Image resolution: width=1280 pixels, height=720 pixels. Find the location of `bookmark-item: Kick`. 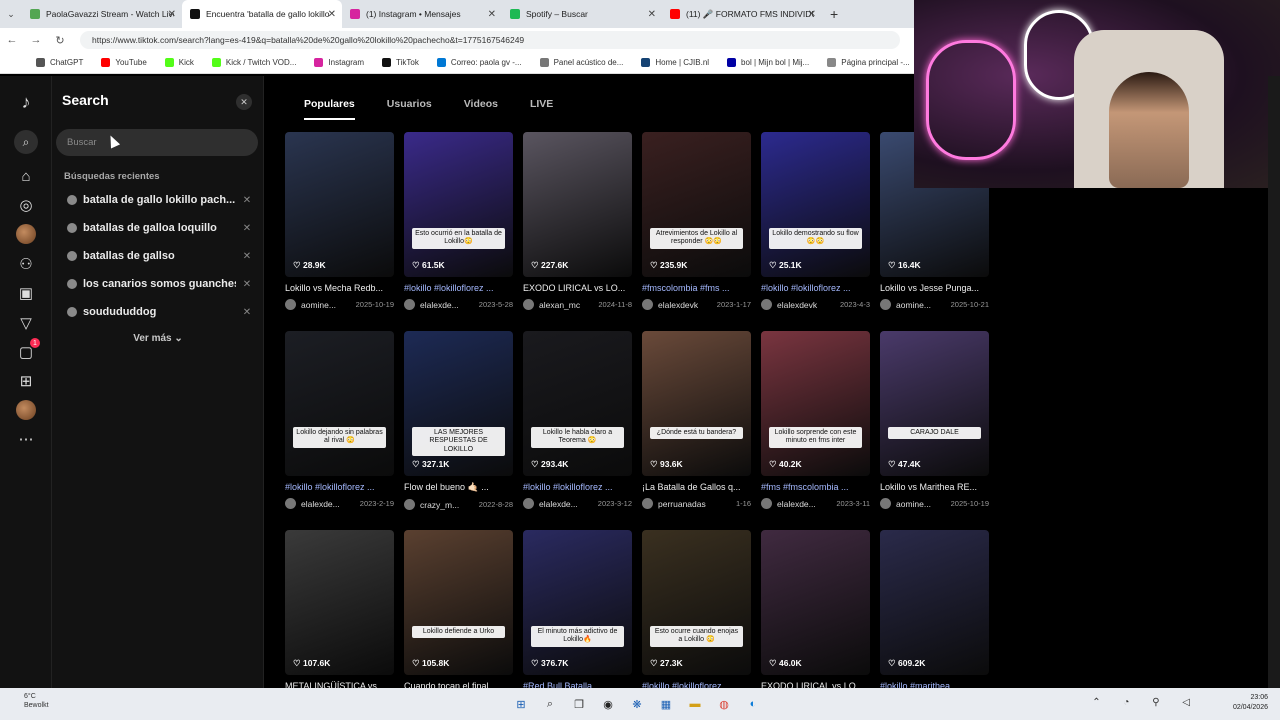

bookmark-item: Kick is located at coordinates (179, 62).